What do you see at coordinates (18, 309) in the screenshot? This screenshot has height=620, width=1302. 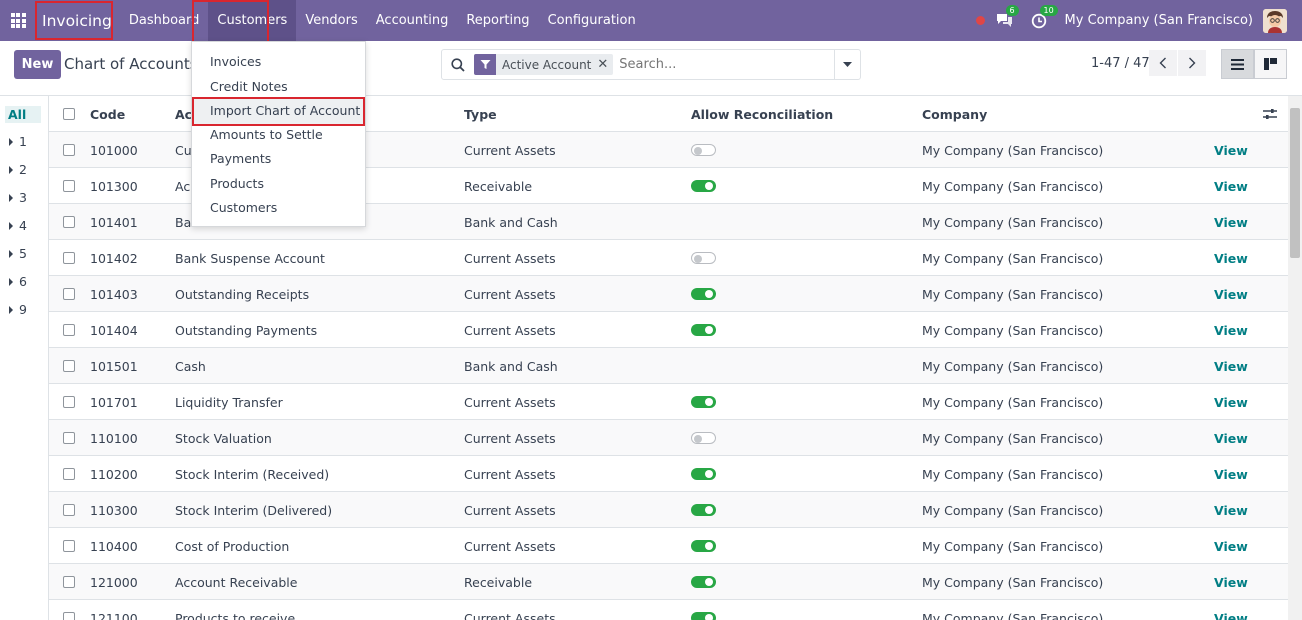 I see `sidebar-group-9: 9` at bounding box center [18, 309].